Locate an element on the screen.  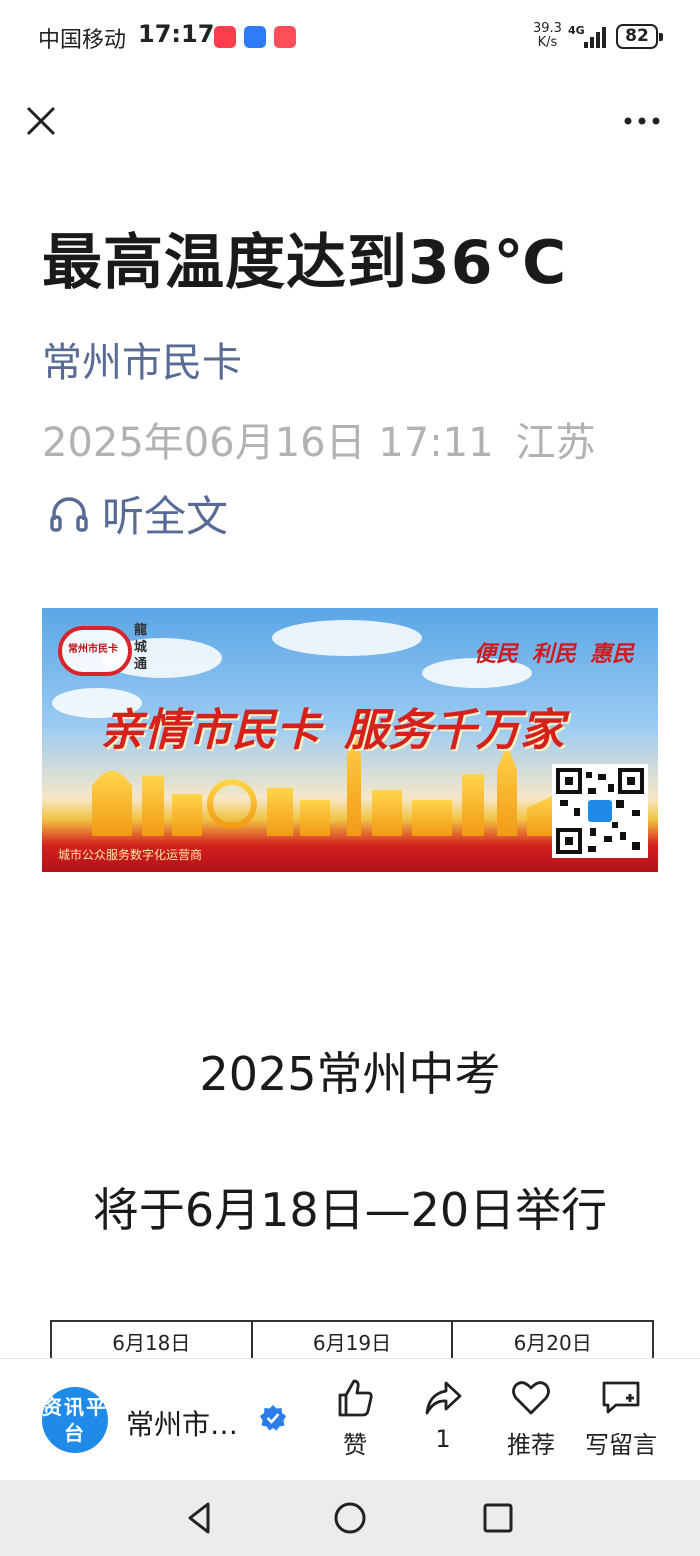
longchengtong-logo: 龍城通 is located at coordinates (141, 647).